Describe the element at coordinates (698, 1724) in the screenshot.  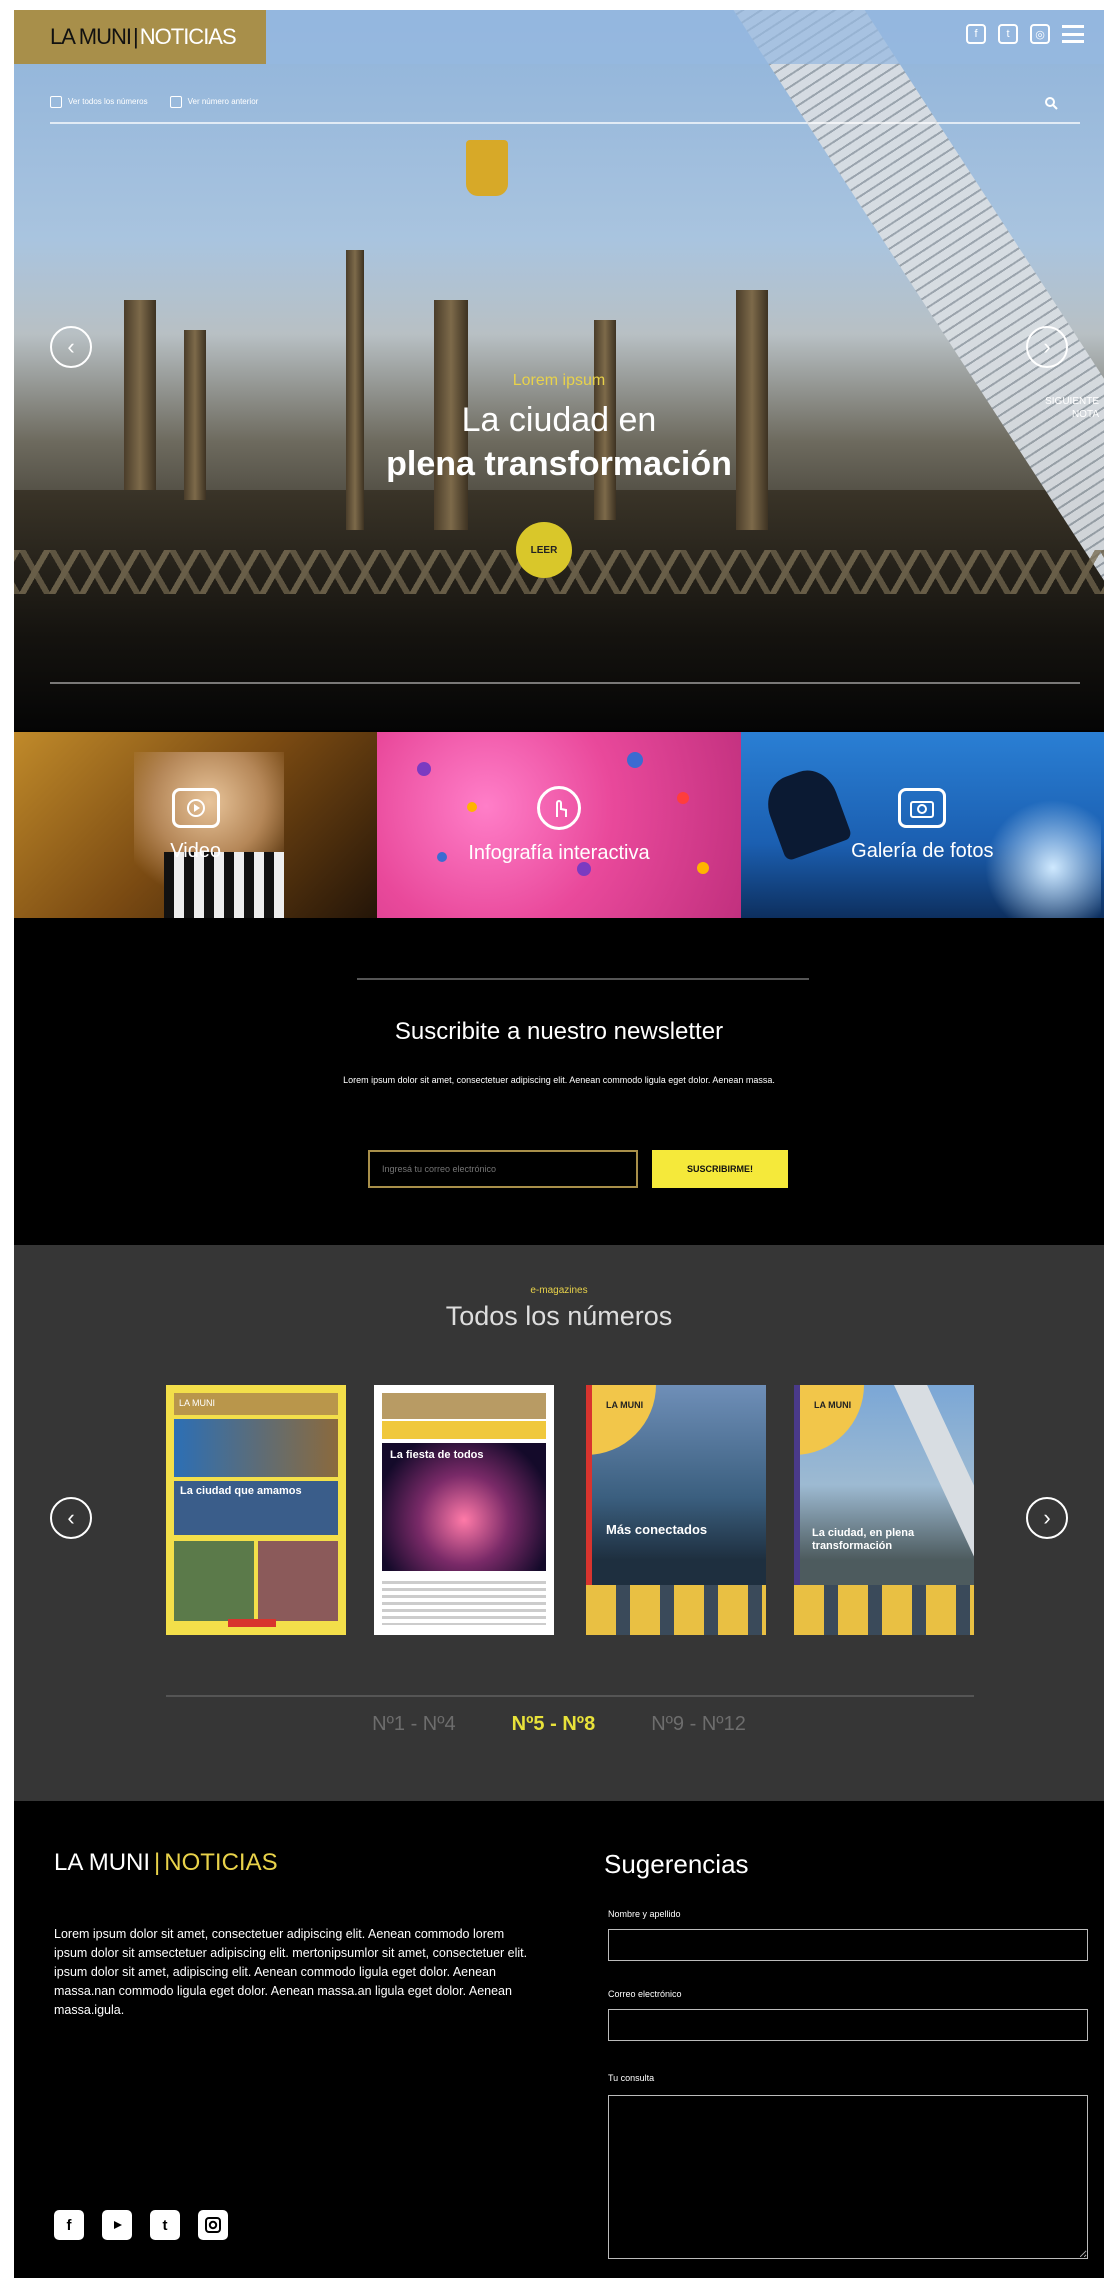
I see `pager-item: Nº9 - Nº12` at that location.